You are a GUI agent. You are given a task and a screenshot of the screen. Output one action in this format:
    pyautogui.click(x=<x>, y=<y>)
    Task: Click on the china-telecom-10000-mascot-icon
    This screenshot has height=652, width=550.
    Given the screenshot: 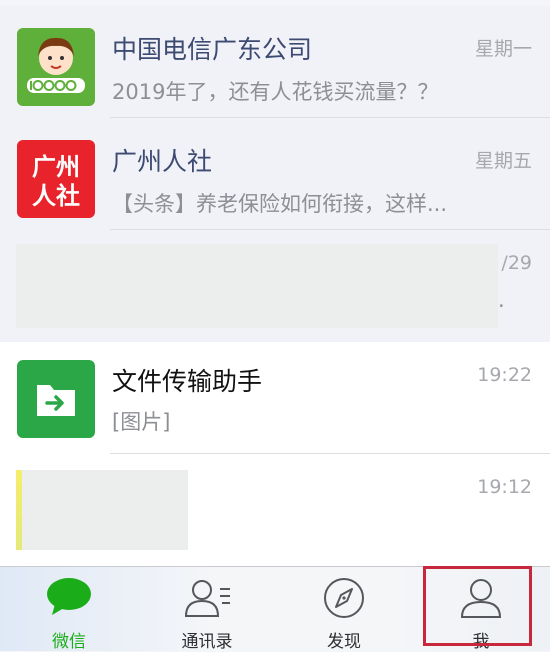 What is the action you would take?
    pyautogui.click(x=56, y=65)
    